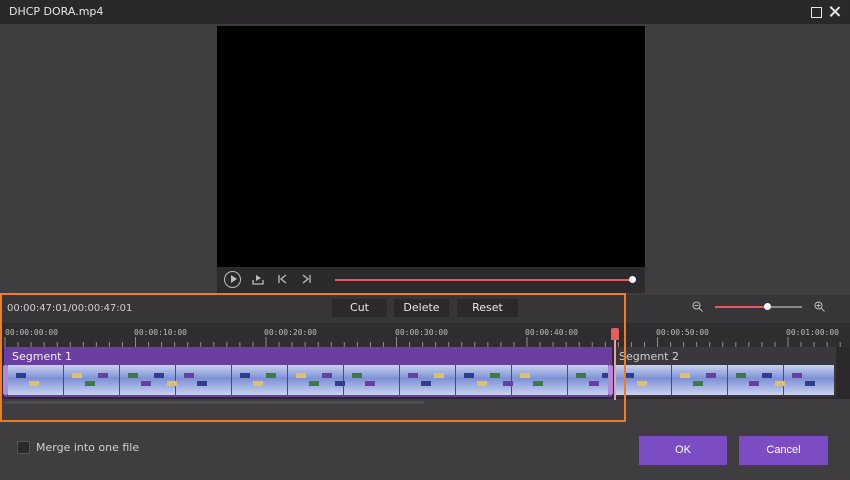 This screenshot has height=480, width=850. What do you see at coordinates (421, 308) in the screenshot?
I see `delete-button: Delete` at bounding box center [421, 308].